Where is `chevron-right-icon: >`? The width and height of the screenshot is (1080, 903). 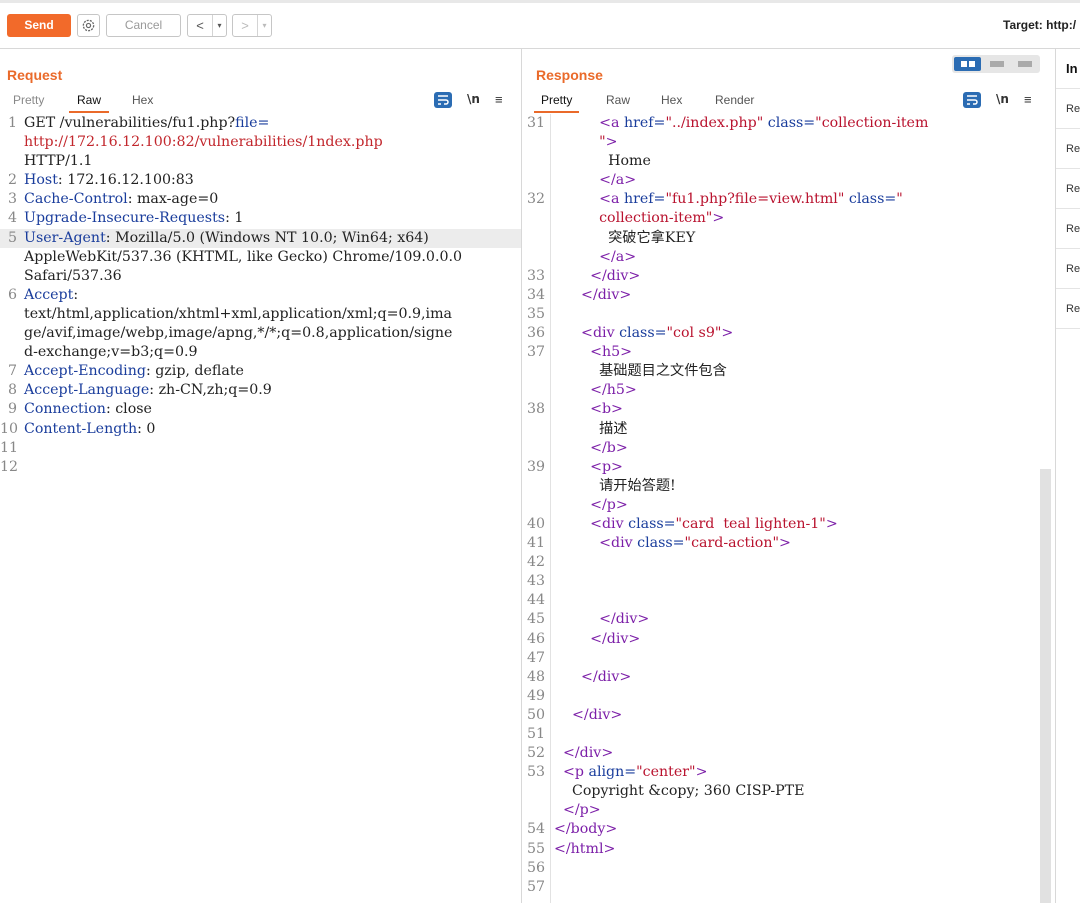 chevron-right-icon: > is located at coordinates (245, 25).